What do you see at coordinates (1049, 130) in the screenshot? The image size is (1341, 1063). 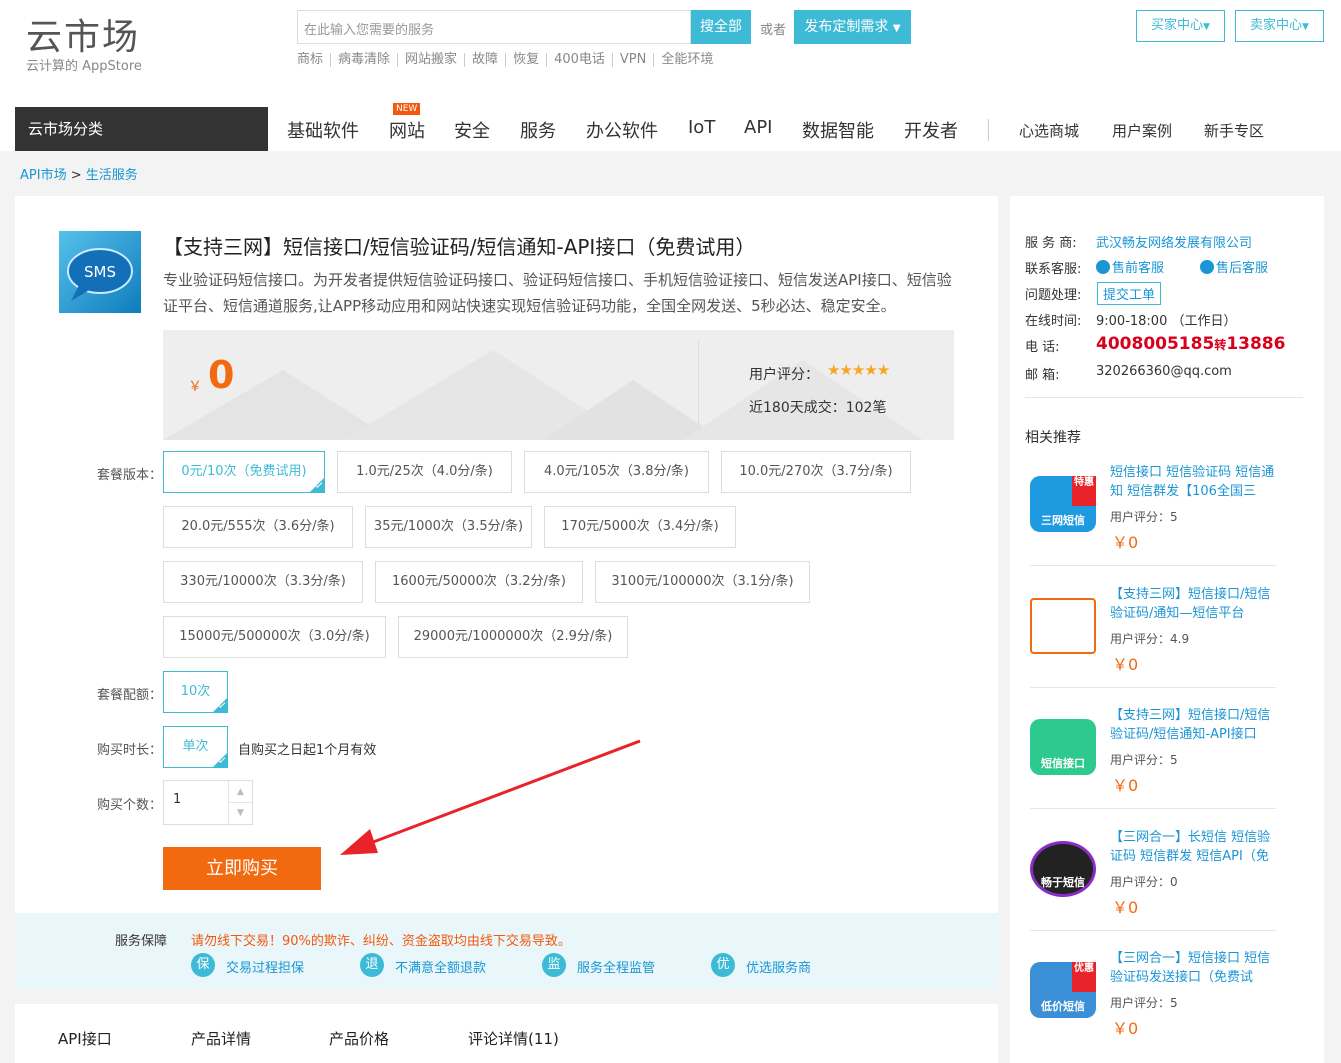 I see `nav-item-selected-mall: 心选商城` at bounding box center [1049, 130].